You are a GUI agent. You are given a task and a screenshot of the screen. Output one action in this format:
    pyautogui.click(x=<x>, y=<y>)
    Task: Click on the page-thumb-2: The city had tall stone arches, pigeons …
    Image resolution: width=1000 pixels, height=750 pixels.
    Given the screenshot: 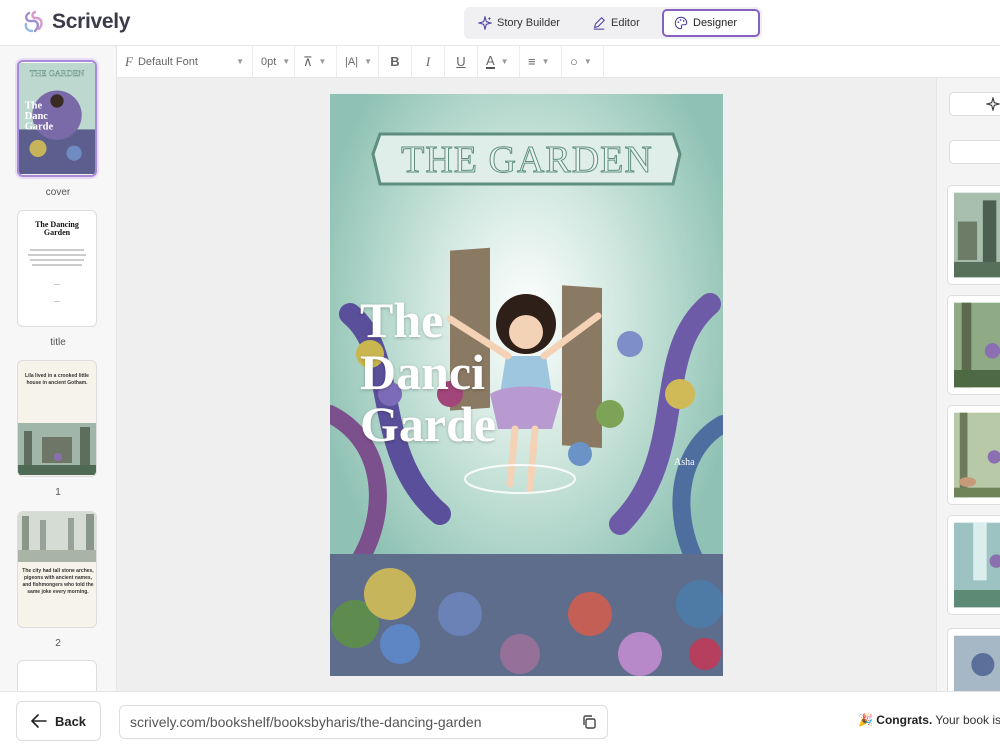 What is the action you would take?
    pyautogui.click(x=57, y=569)
    